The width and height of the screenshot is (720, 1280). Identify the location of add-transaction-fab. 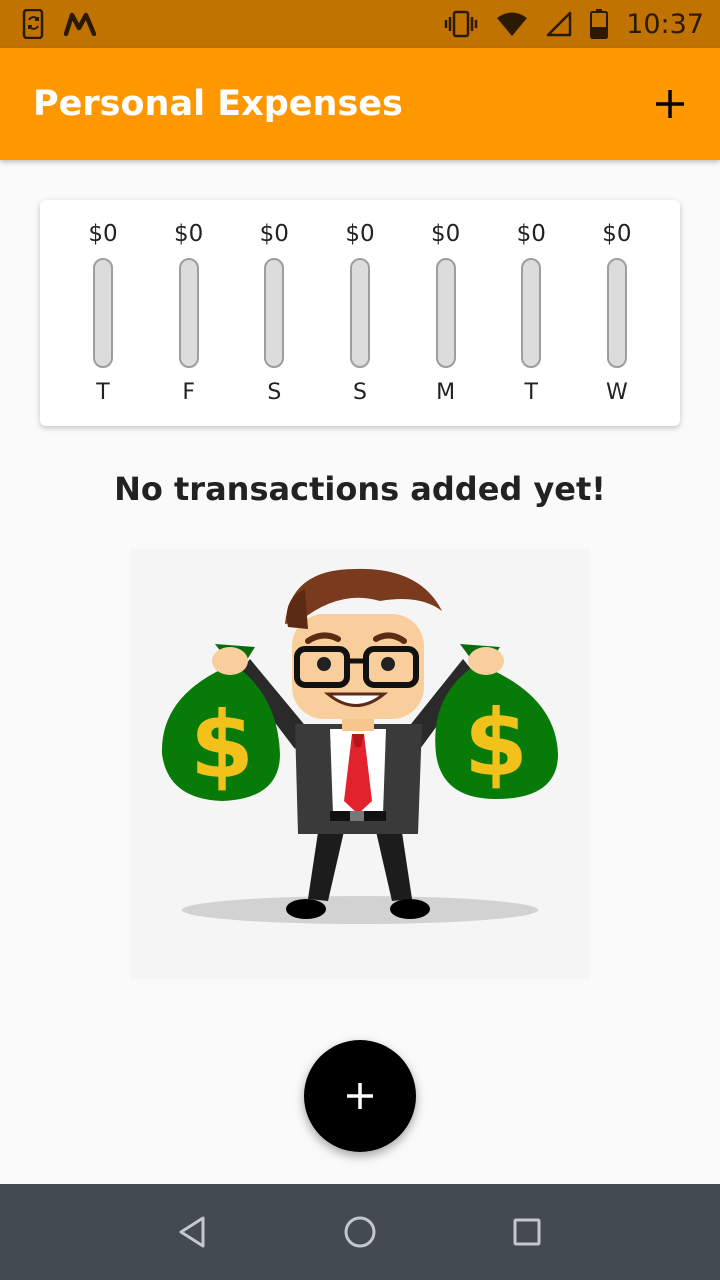
(360, 1096).